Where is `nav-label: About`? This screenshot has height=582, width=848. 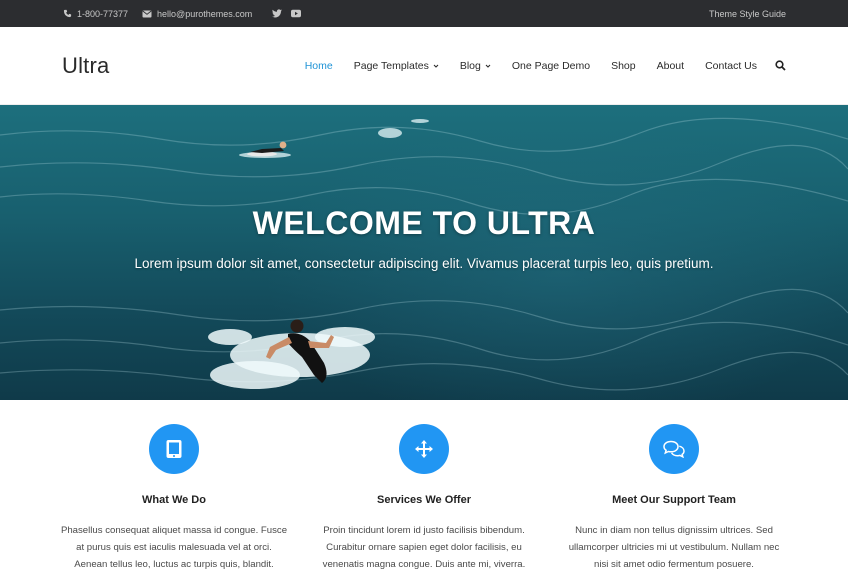 nav-label: About is located at coordinates (670, 65).